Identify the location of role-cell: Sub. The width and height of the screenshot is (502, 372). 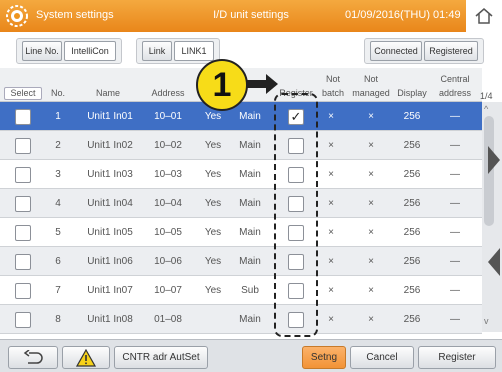
(250, 290).